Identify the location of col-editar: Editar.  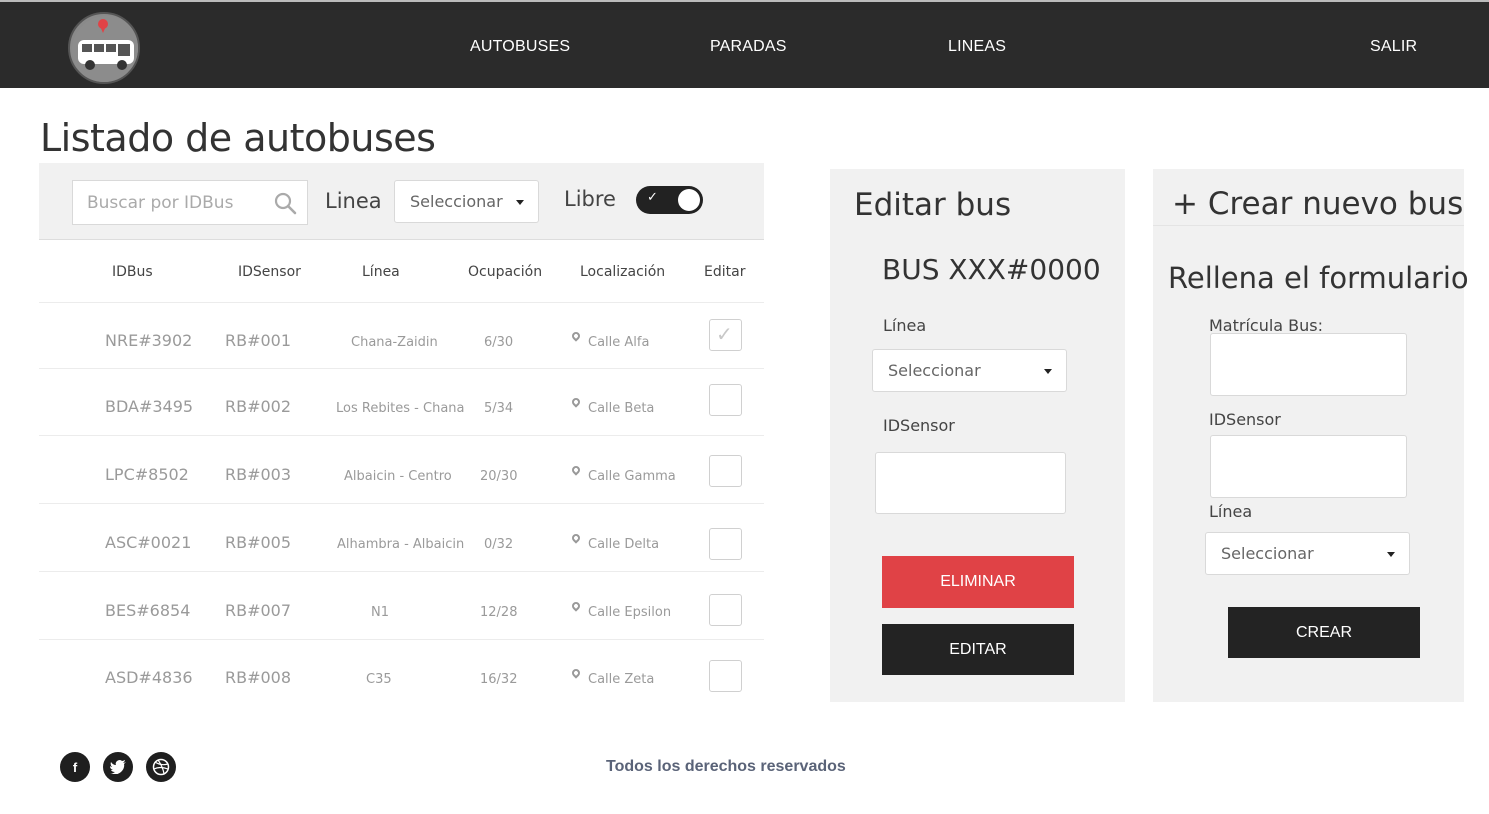
(725, 272).